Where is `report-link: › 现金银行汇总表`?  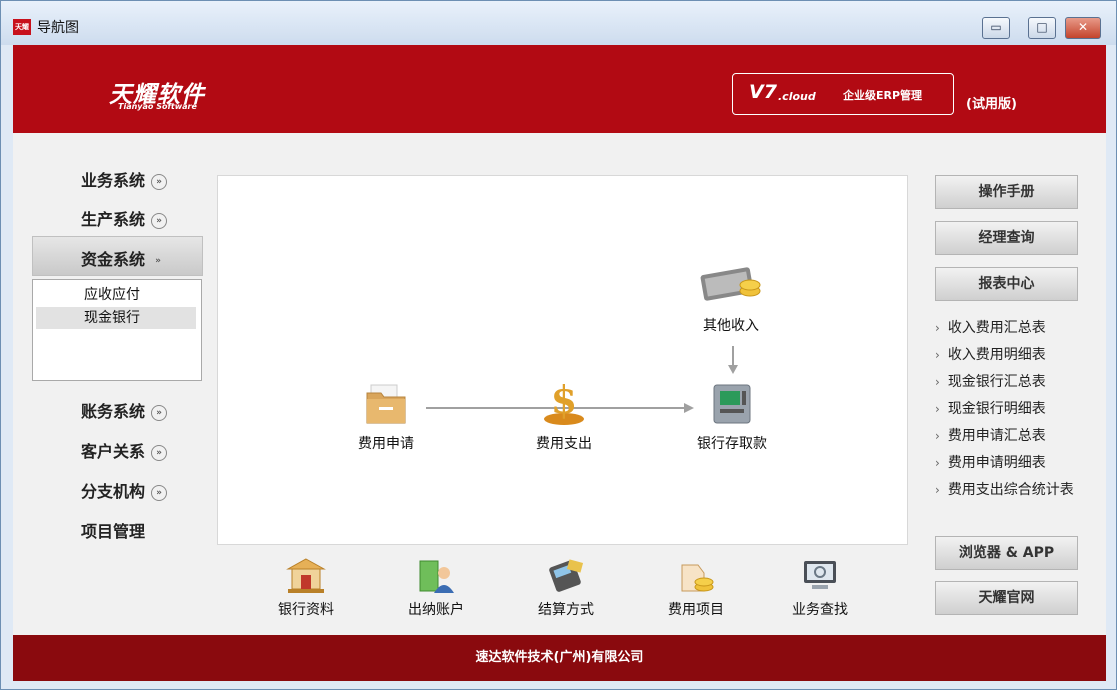 report-link: › 现金银行汇总表 is located at coordinates (990, 381).